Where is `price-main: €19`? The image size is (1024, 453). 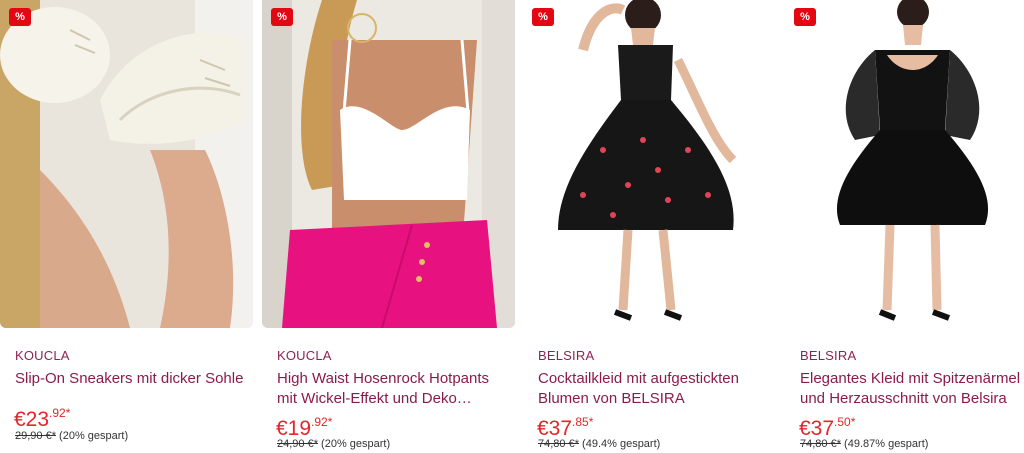 price-main: €19 is located at coordinates (294, 428).